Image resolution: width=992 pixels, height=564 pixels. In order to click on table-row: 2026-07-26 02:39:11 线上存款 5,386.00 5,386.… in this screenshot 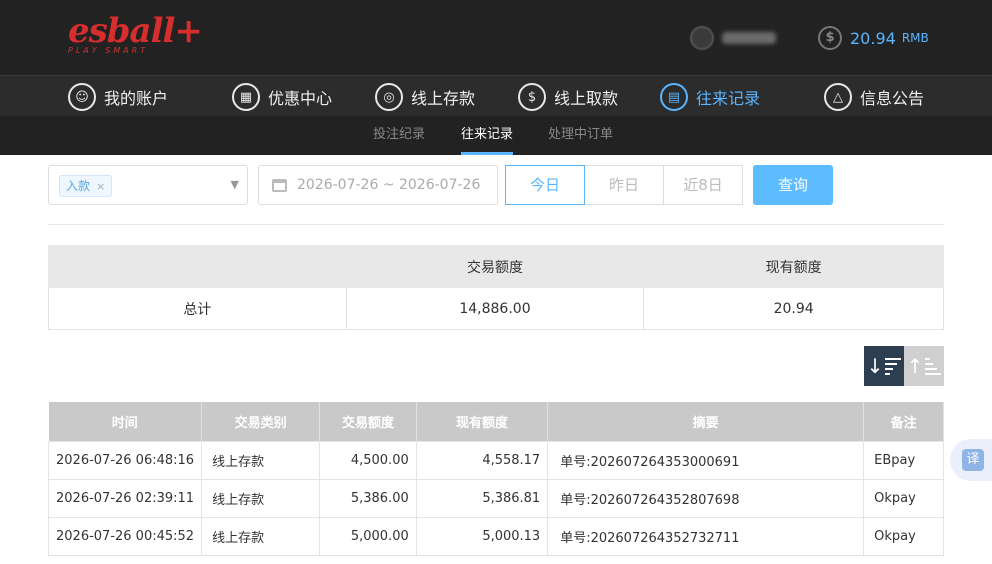, I will do `click(495, 498)`.